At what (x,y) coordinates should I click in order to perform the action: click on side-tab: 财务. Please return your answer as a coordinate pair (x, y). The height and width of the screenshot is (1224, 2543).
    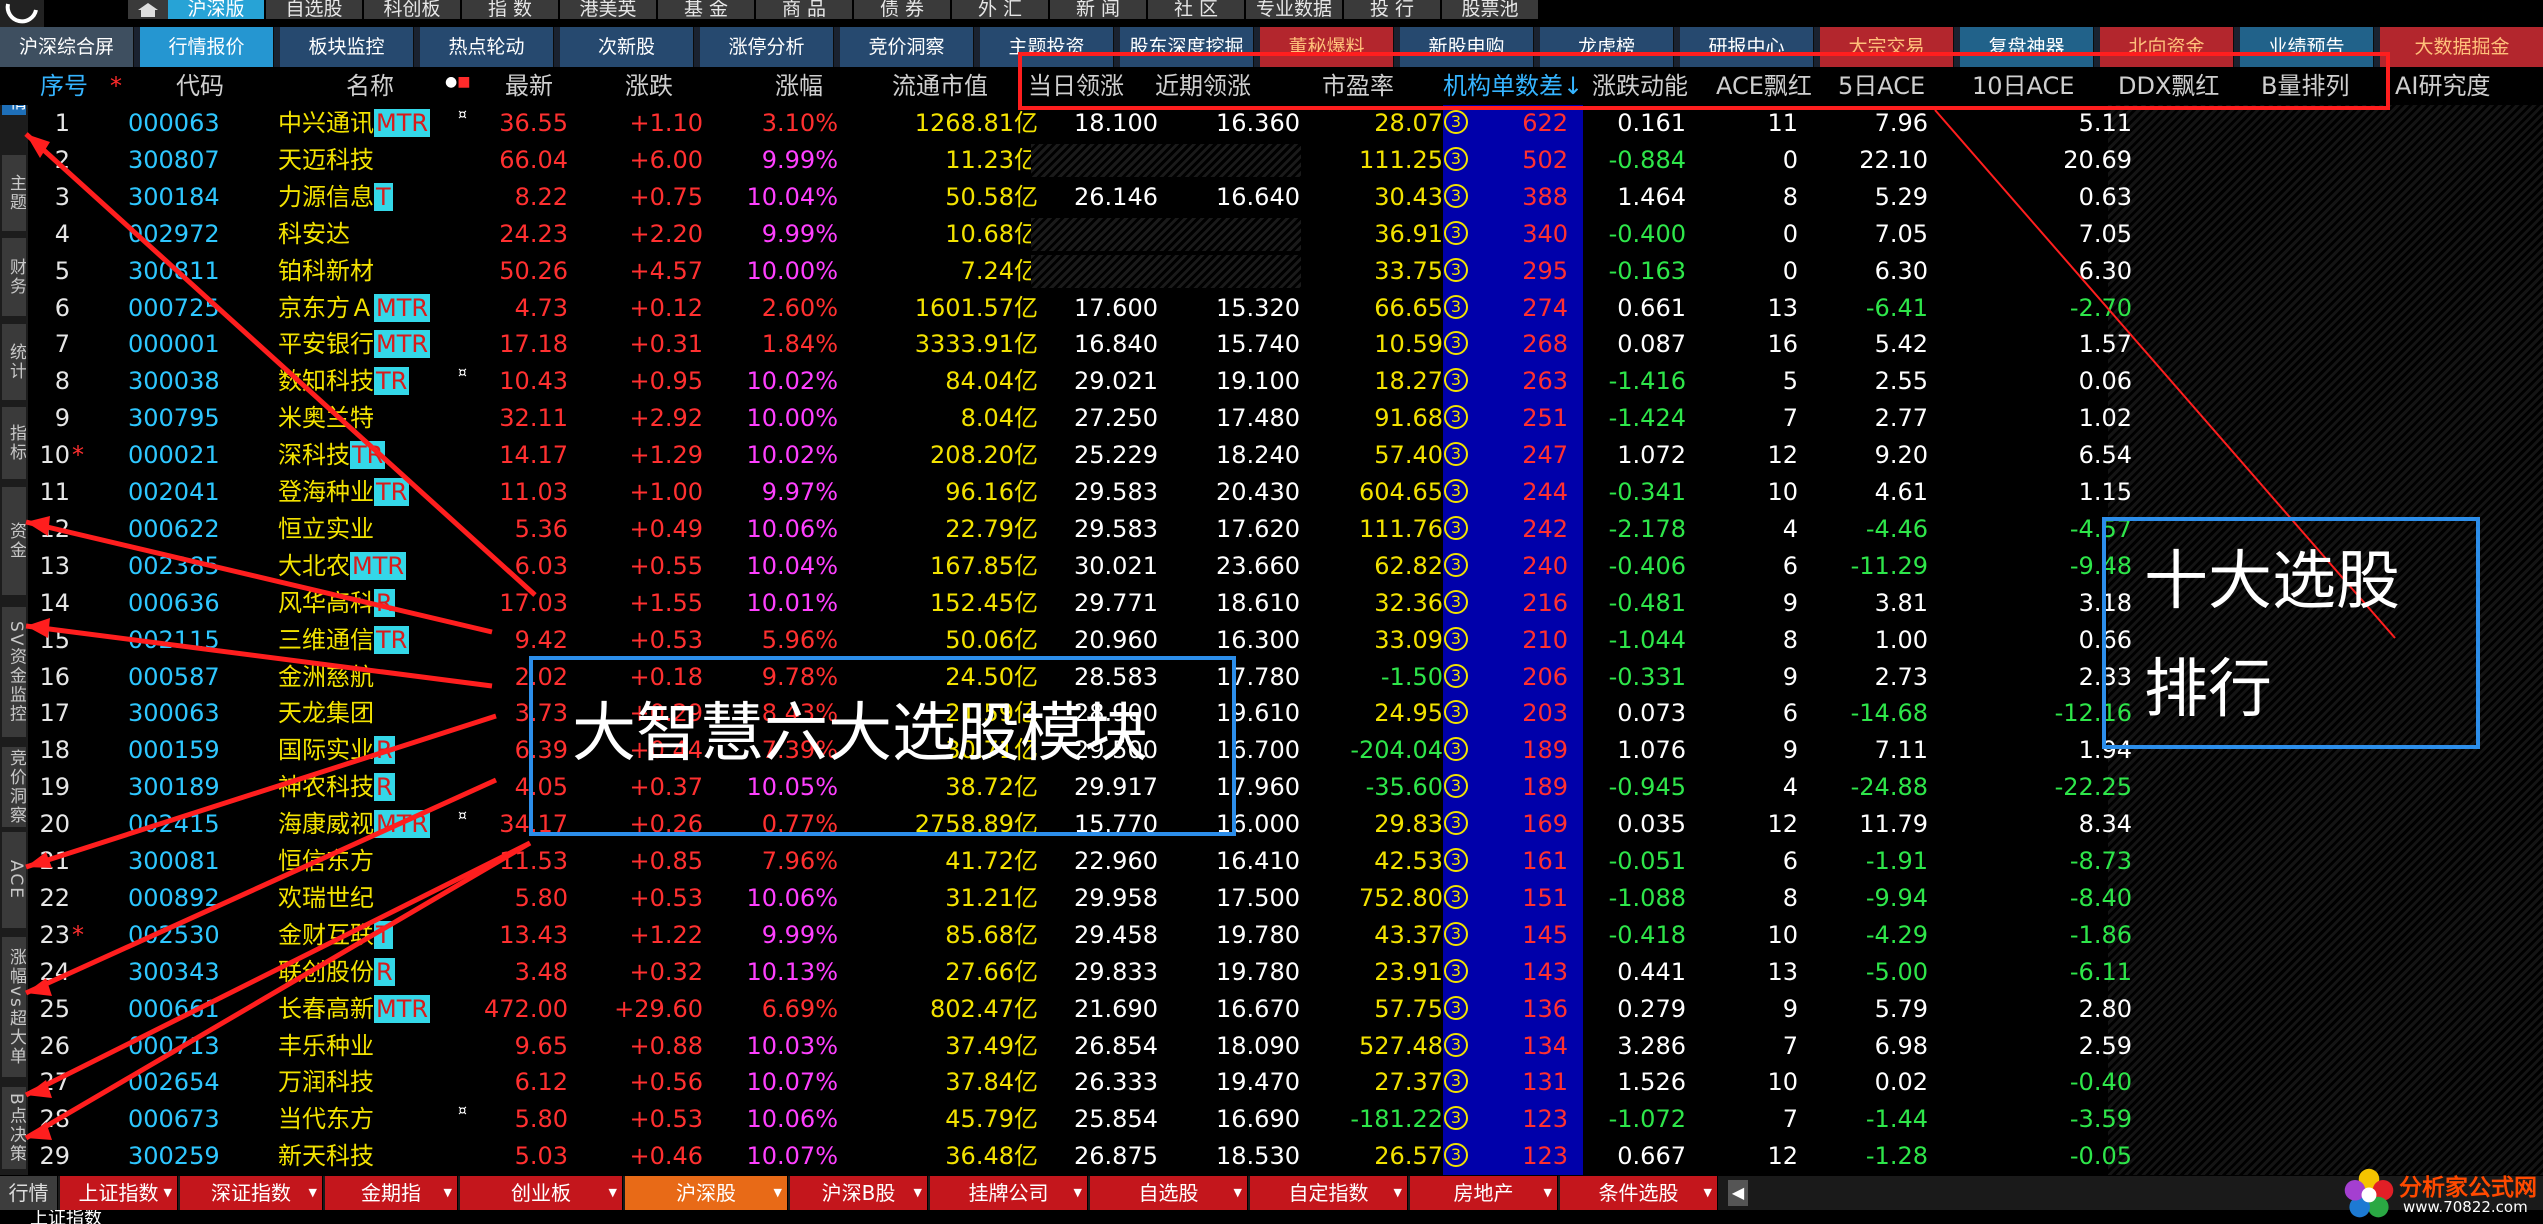
    Looking at the image, I should click on (14, 277).